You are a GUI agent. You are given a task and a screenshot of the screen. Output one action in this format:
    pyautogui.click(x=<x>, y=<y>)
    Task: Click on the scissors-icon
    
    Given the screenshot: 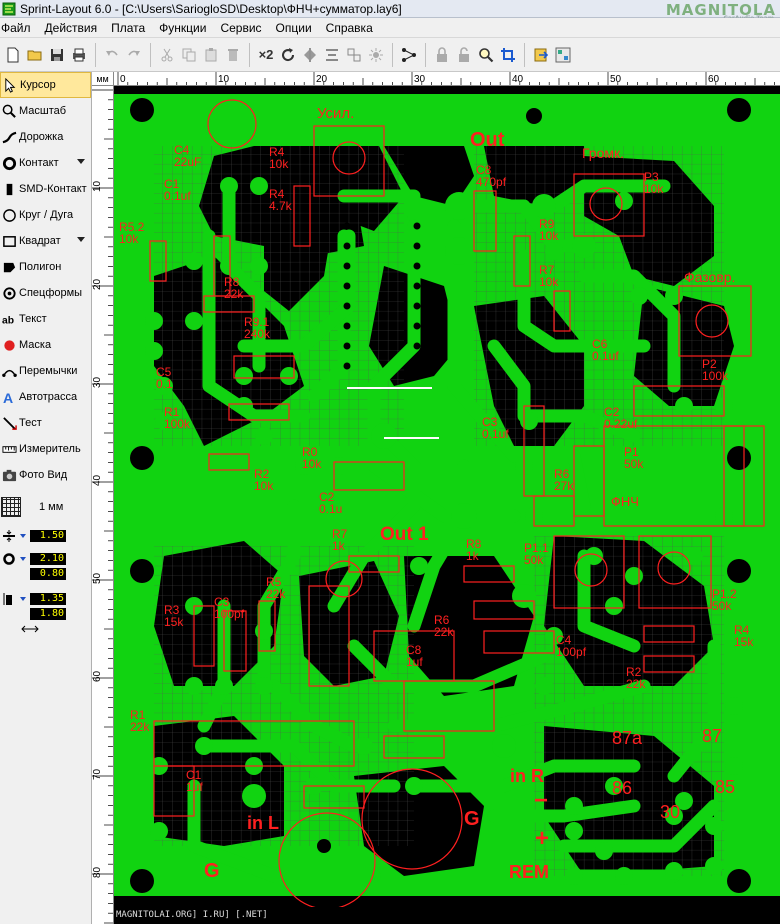 What is the action you would take?
    pyautogui.click(x=167, y=54)
    